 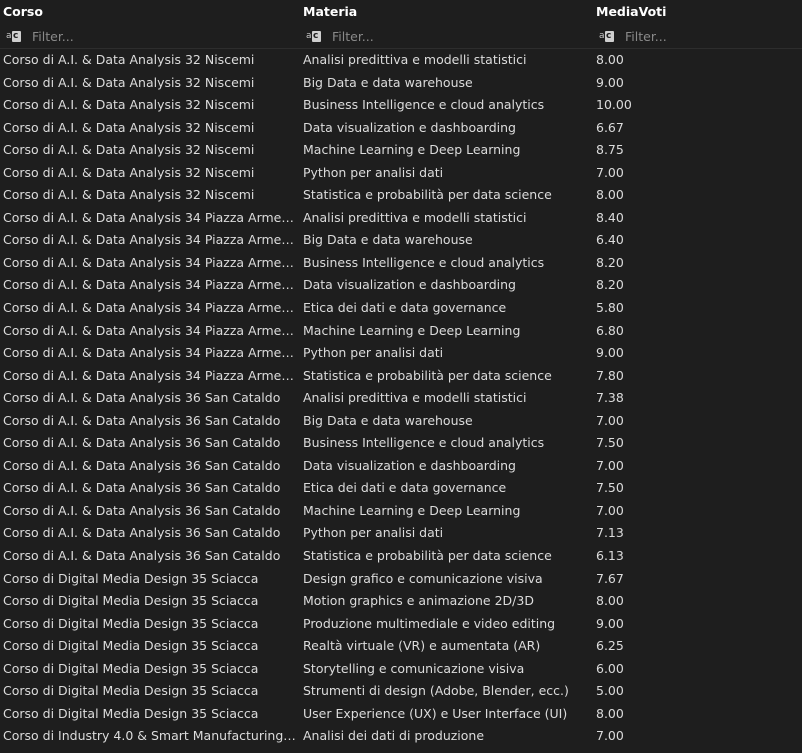 What do you see at coordinates (656, 307) in the screenshot?
I see `cell-mediavoti: 5.80` at bounding box center [656, 307].